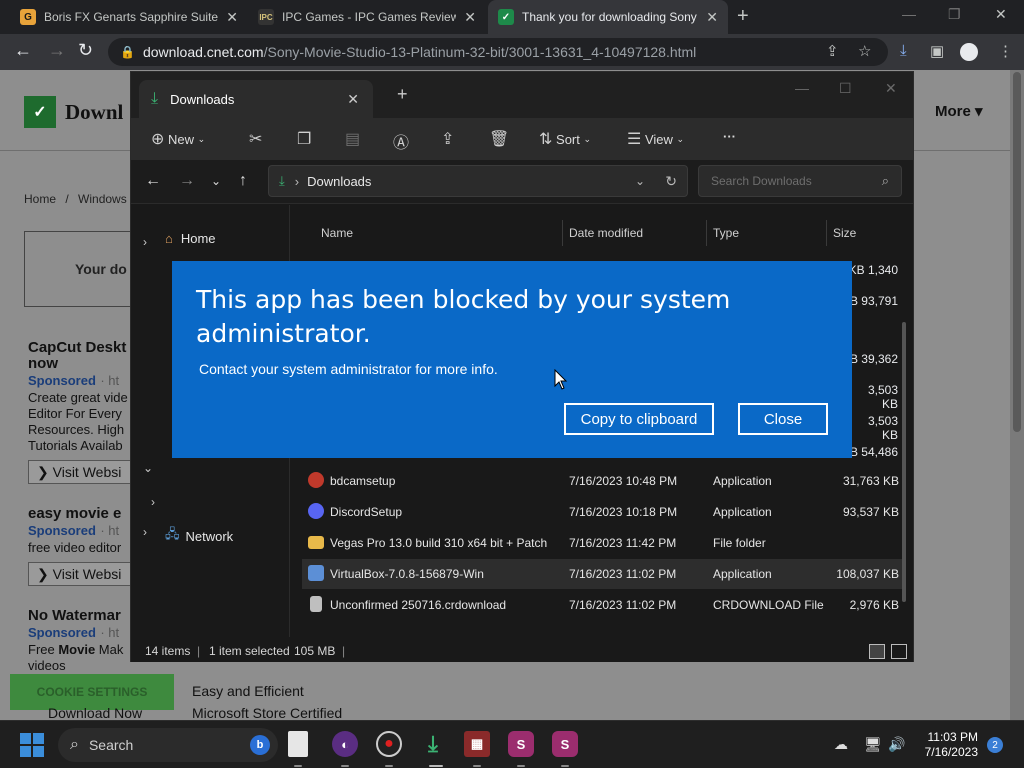 The image size is (1024, 768). I want to click on new-tab-icon: +, so click(743, 16).